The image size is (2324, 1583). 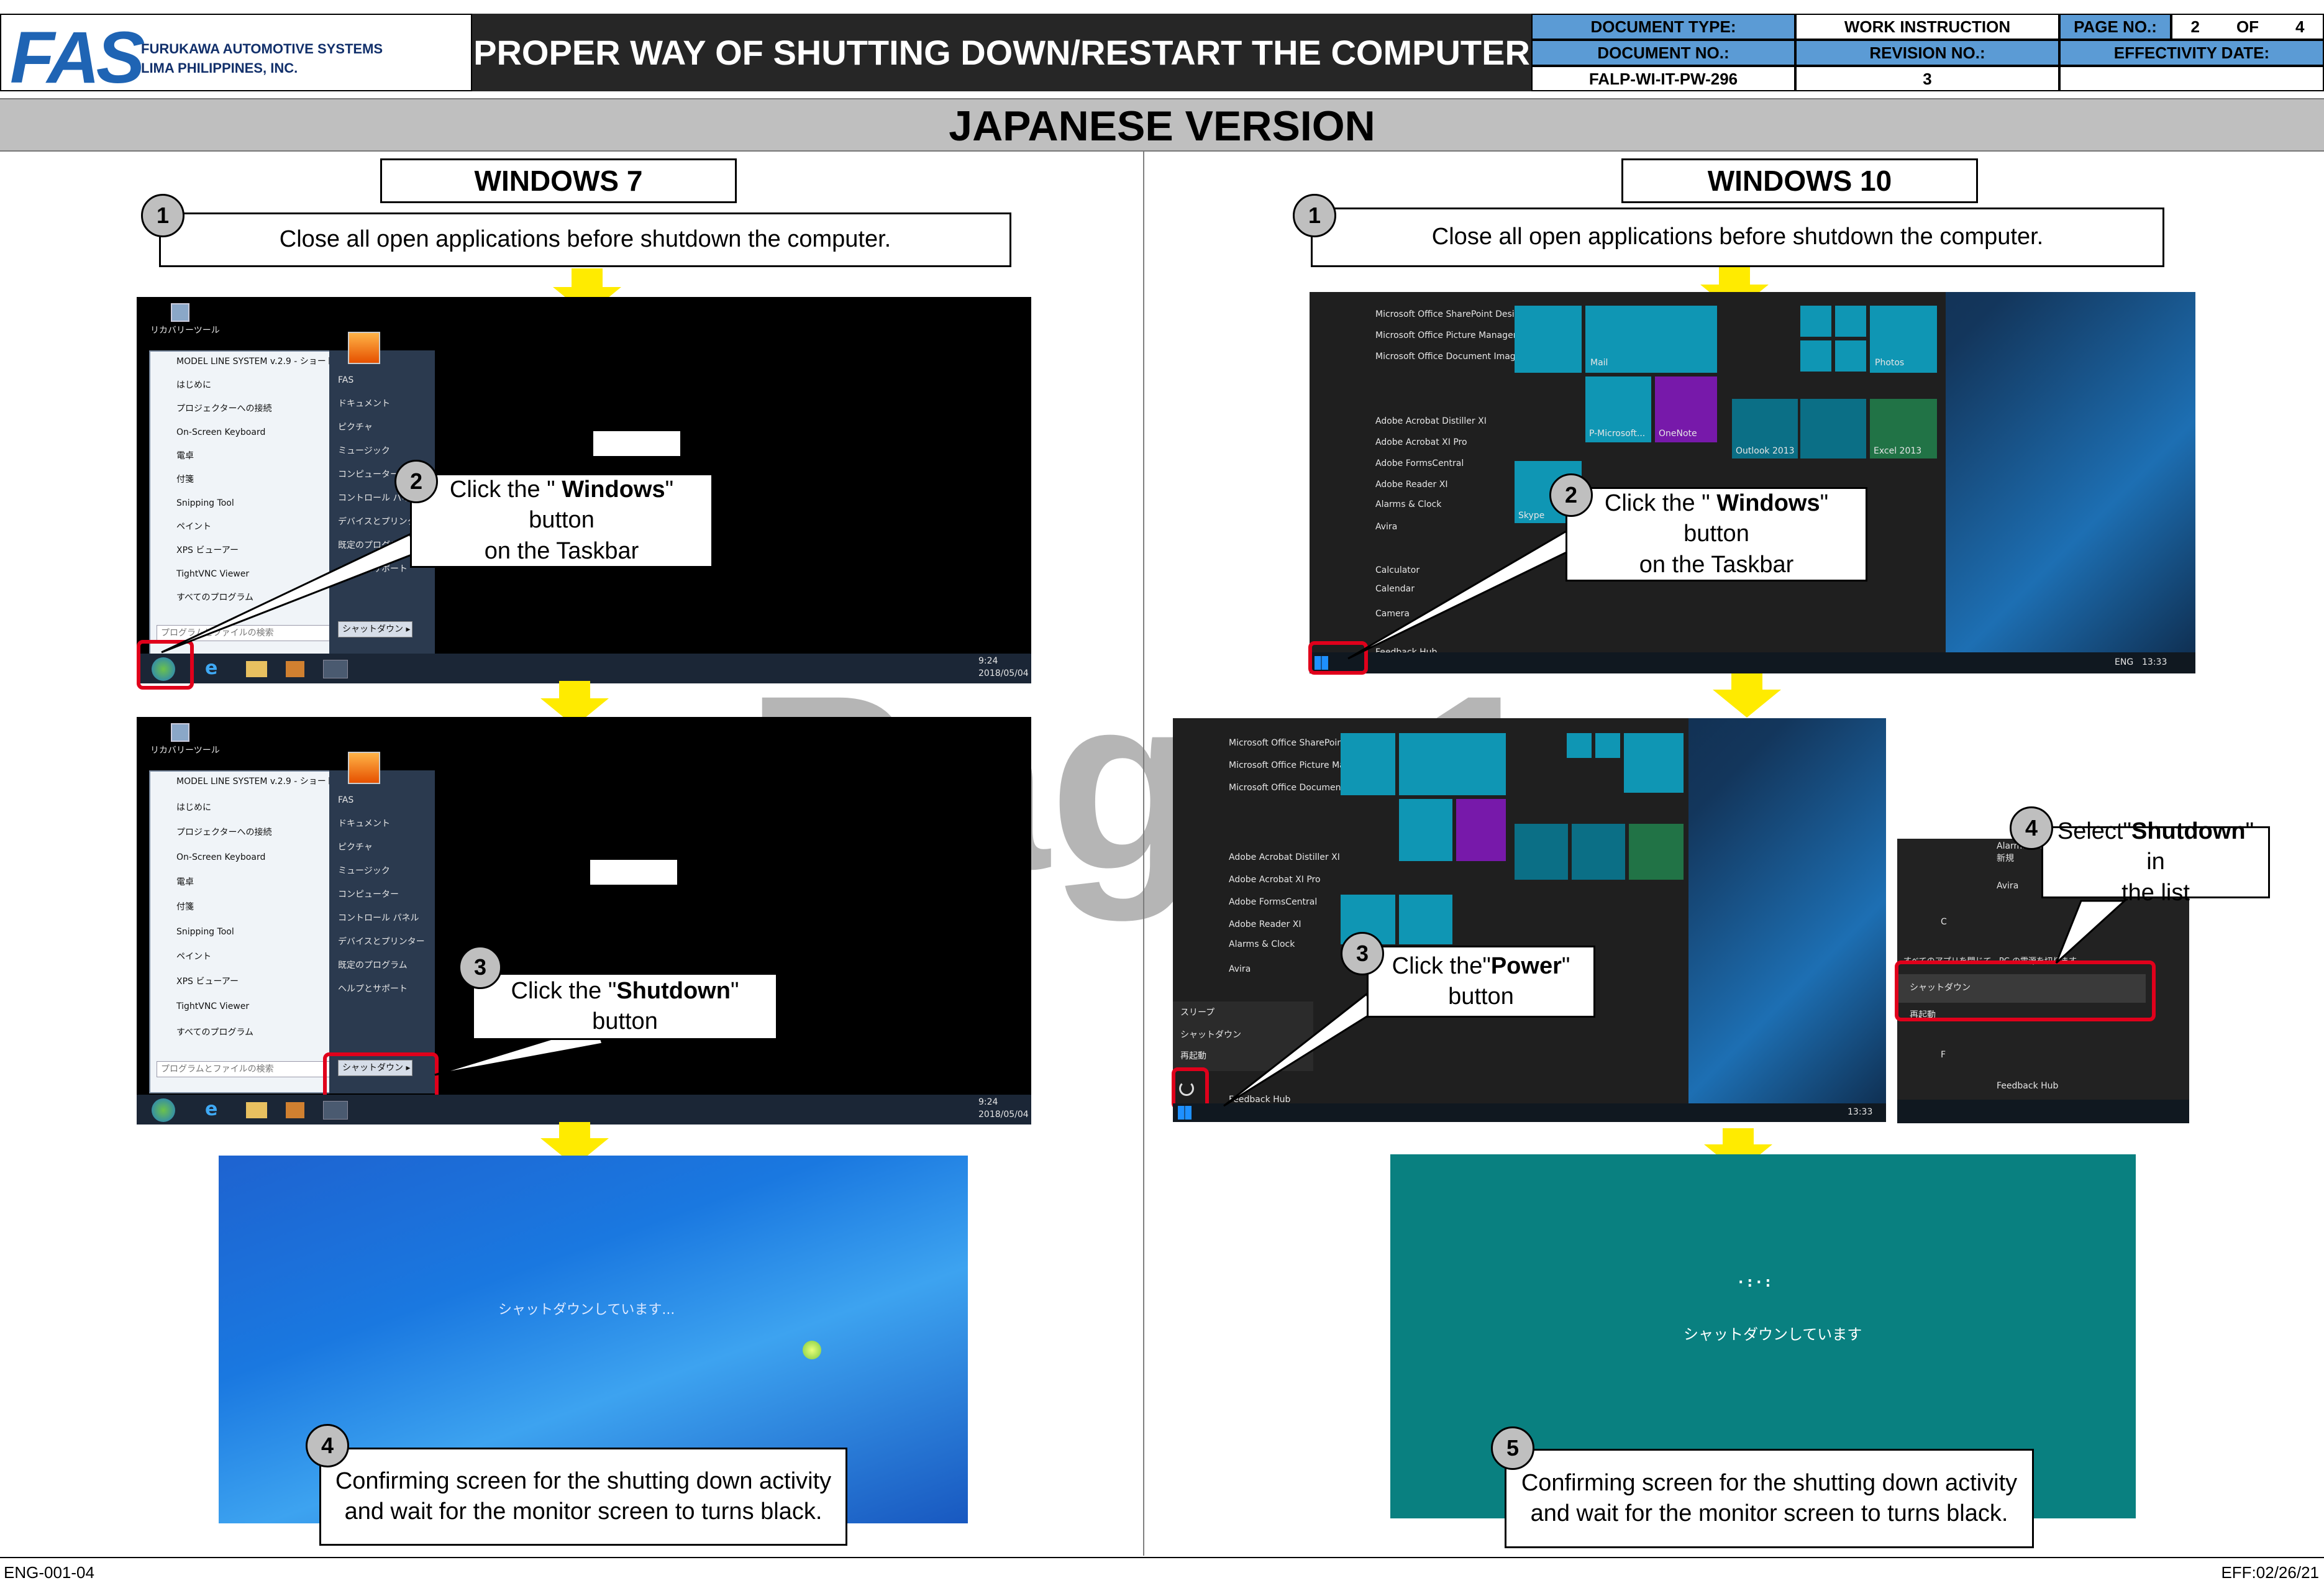 I want to click on app-list-item: Microsoft Office Picture Manager, so click(x=1445, y=336).